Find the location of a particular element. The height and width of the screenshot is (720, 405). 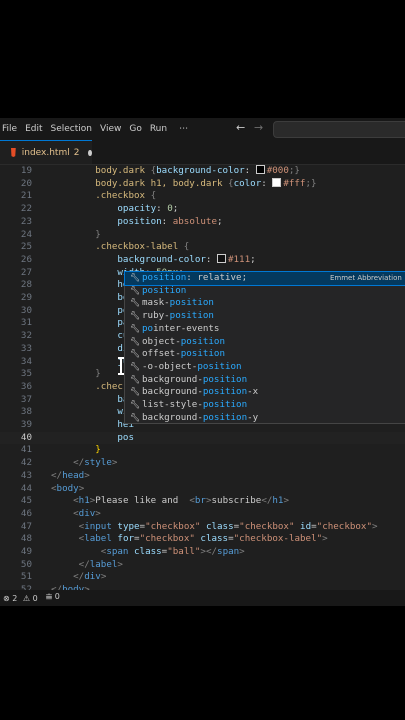

code-token: .chec is located at coordinates (87, 386).